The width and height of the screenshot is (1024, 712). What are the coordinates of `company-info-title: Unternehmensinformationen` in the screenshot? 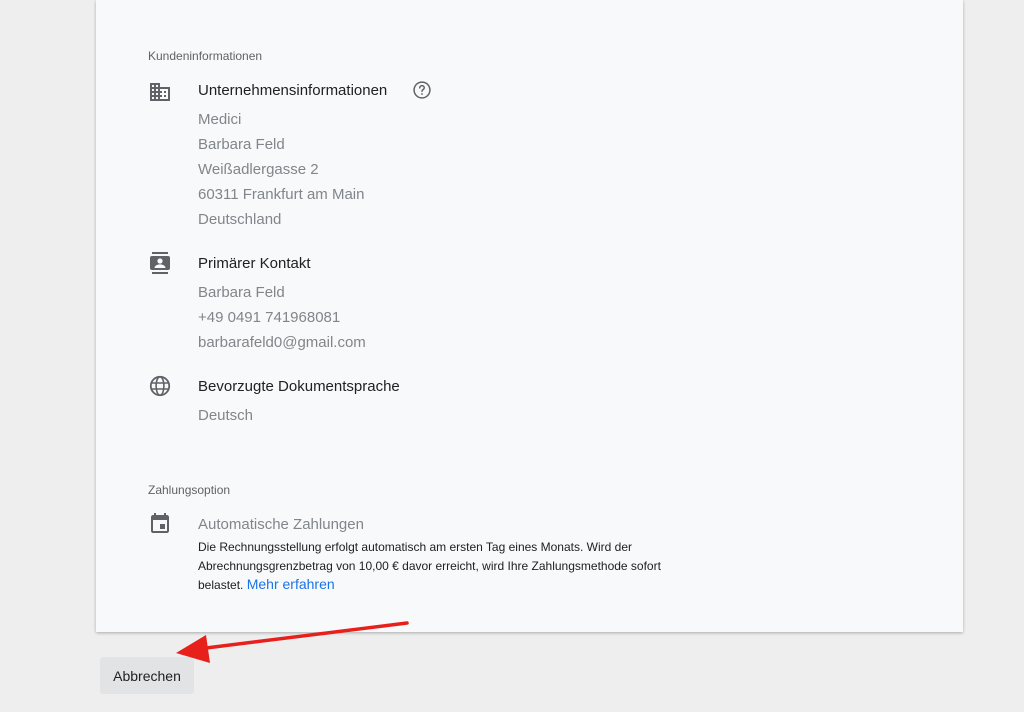 It's located at (293, 90).